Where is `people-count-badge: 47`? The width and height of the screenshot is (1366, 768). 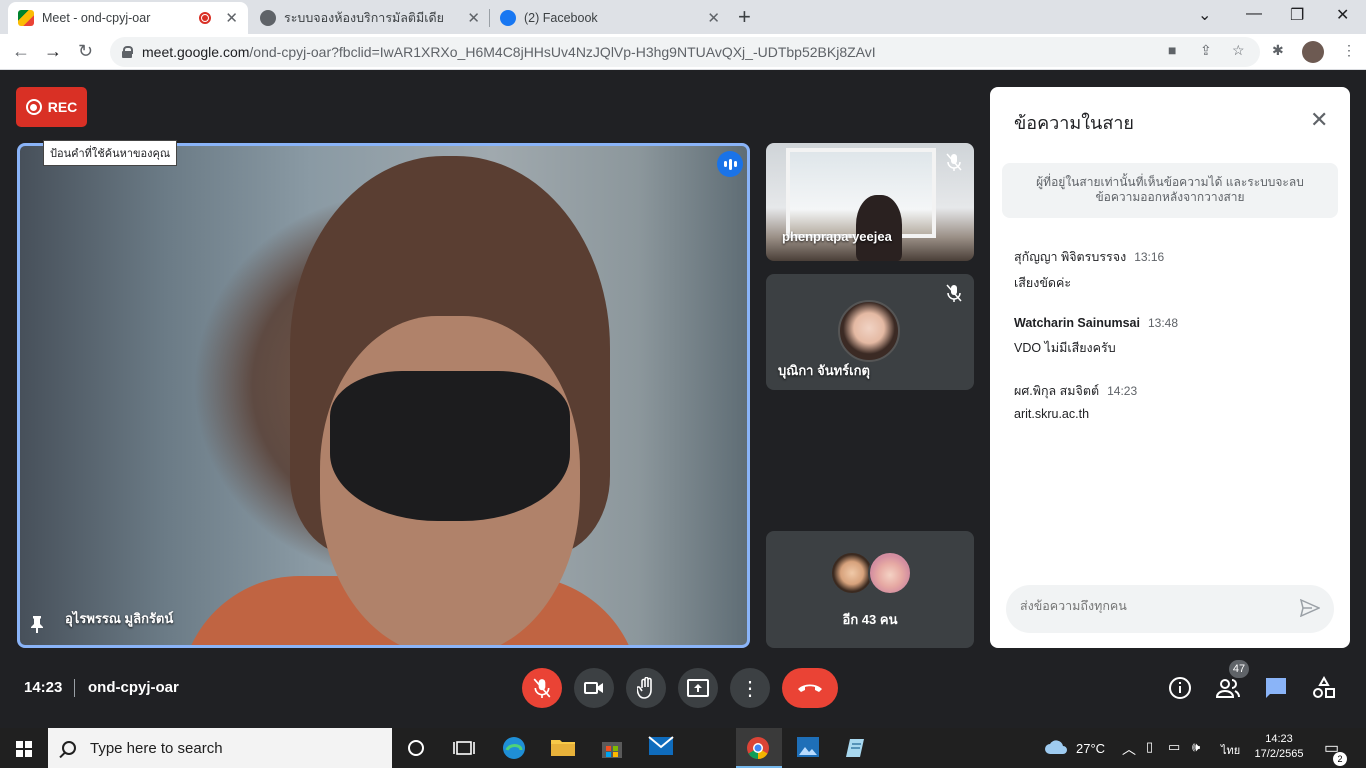
people-count-badge: 47 is located at coordinates (1239, 669).